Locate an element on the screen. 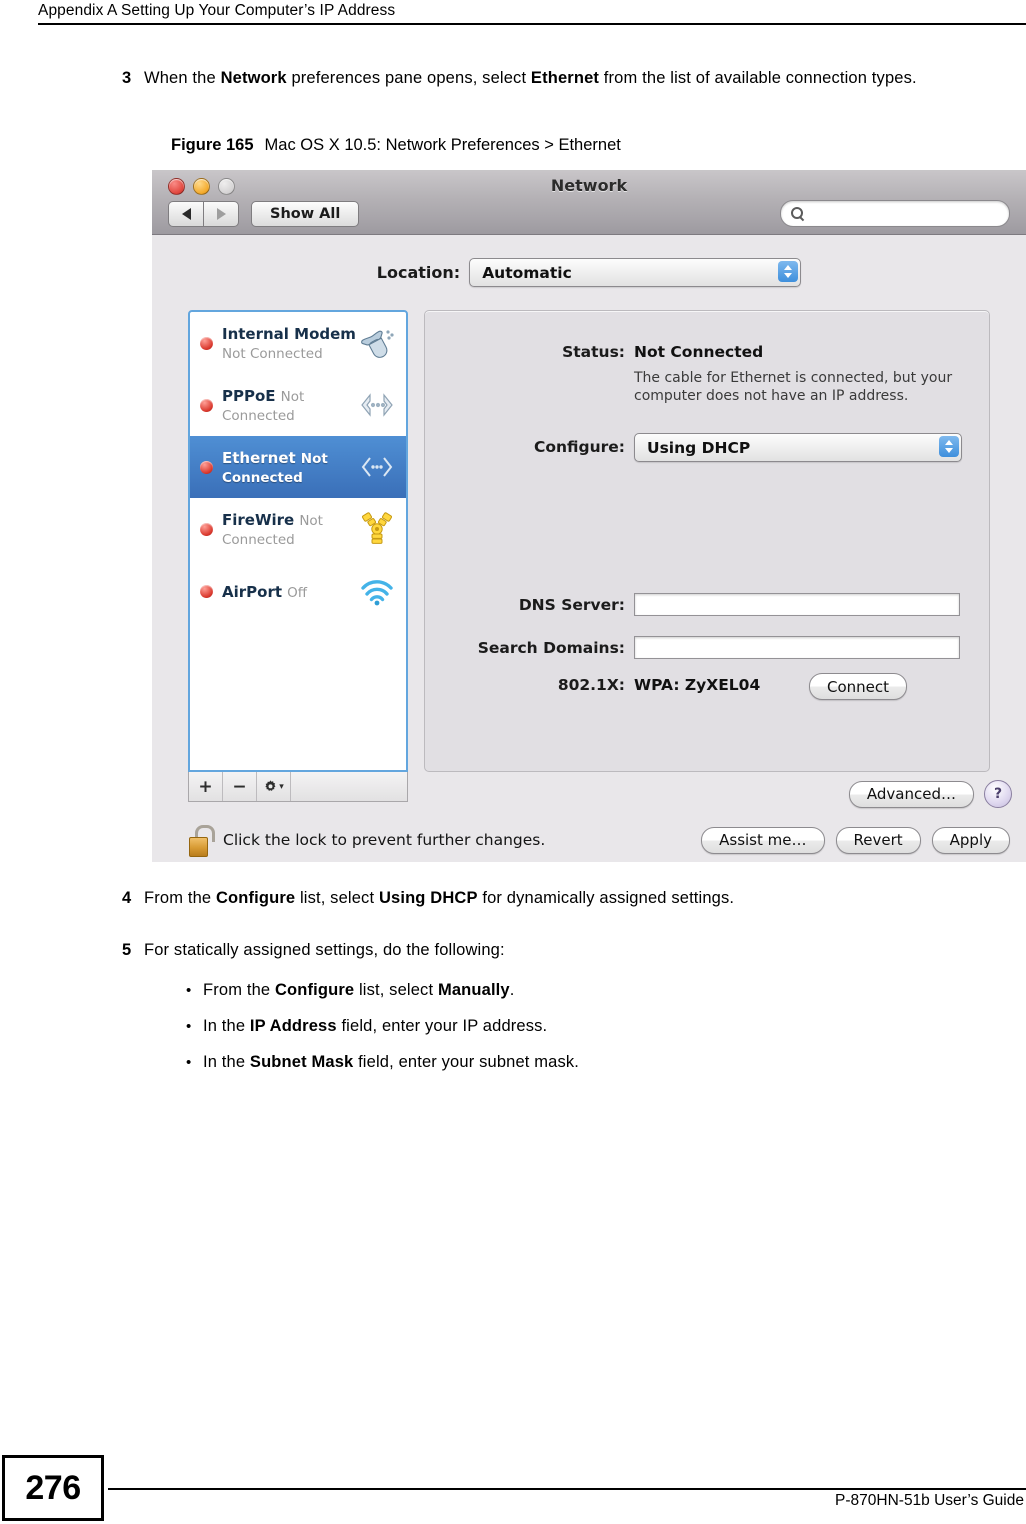 This screenshot has width=1026, height=1524. configure-select: Using DHCP is located at coordinates (798, 447).